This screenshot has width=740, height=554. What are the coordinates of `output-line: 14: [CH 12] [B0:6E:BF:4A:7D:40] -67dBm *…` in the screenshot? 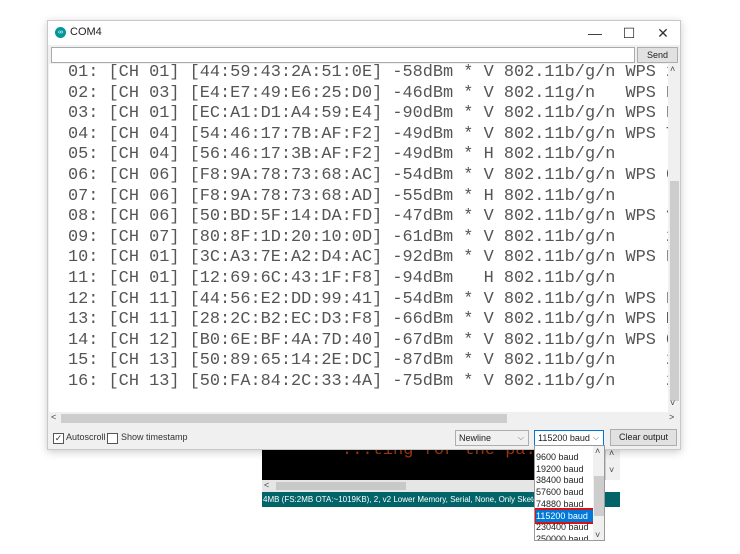 It's located at (368, 340).